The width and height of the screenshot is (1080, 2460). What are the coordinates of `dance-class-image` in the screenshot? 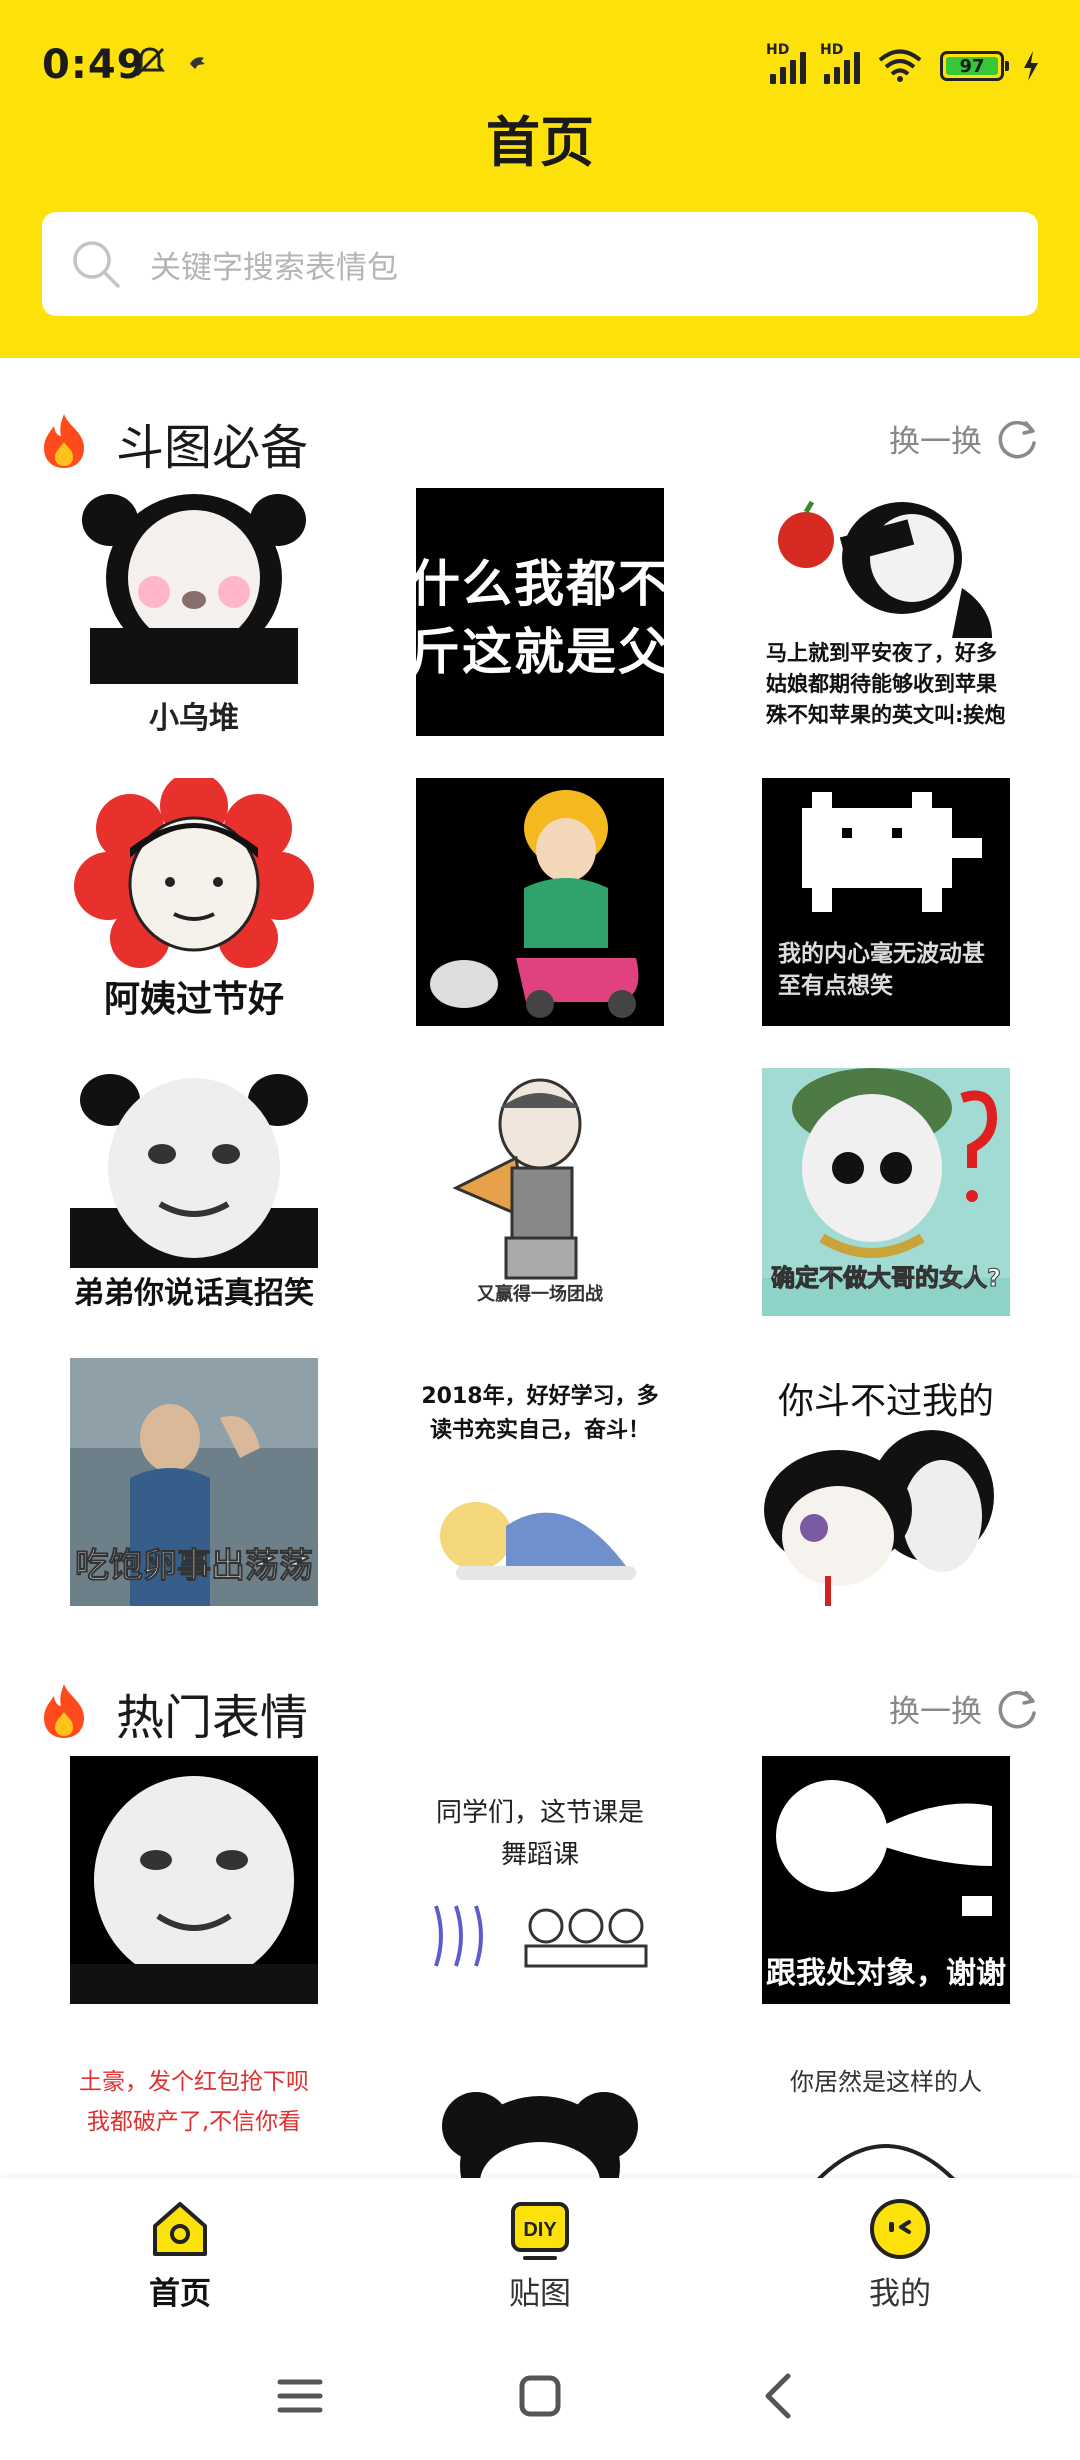 It's located at (541, 1936).